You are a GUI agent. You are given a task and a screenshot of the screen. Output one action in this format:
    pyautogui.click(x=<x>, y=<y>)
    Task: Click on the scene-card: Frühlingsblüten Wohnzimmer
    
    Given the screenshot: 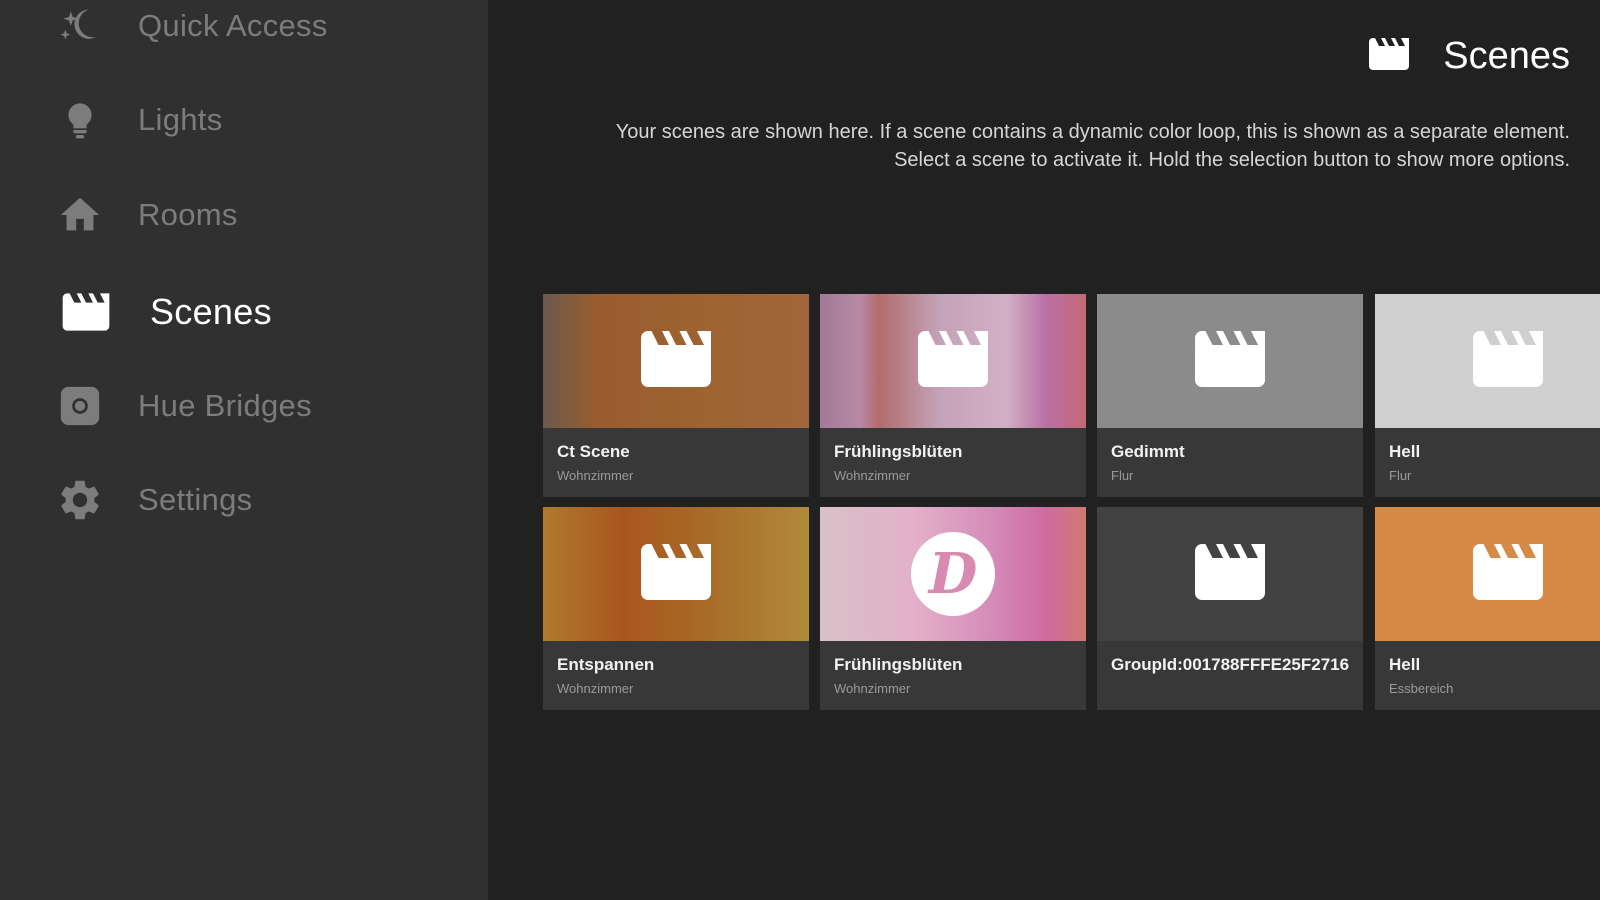 What is the action you would take?
    pyautogui.click(x=953, y=395)
    